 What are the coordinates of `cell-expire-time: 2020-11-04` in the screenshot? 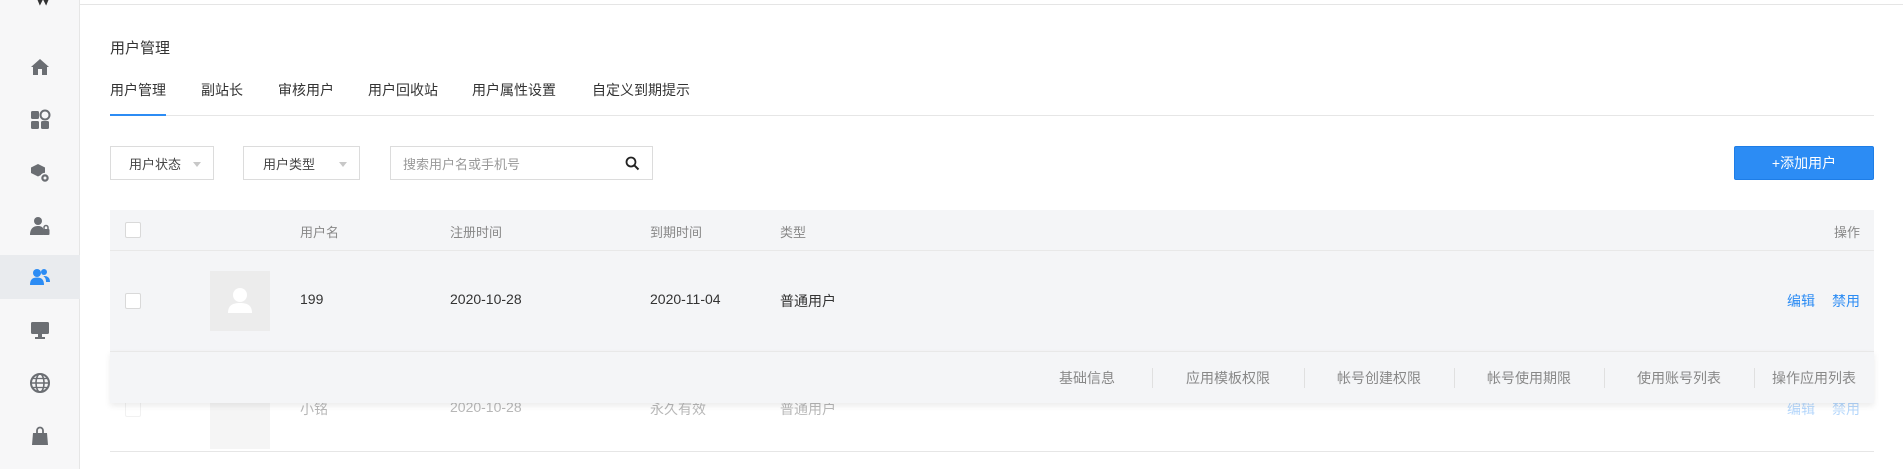 It's located at (685, 299).